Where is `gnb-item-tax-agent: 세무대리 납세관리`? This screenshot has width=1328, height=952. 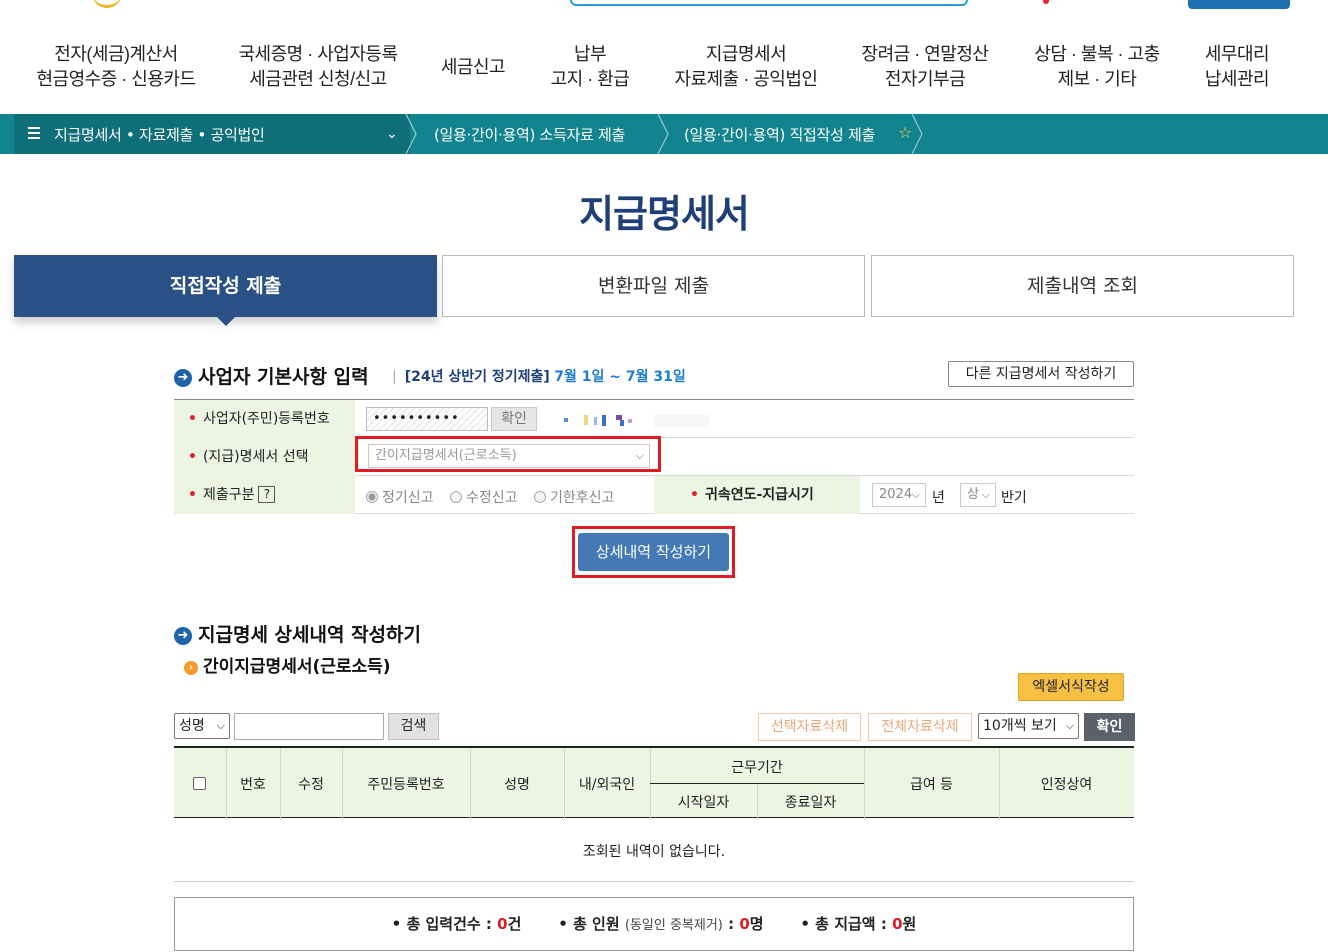
gnb-item-tax-agent: 세무대리 납세관리 is located at coordinates (1237, 67).